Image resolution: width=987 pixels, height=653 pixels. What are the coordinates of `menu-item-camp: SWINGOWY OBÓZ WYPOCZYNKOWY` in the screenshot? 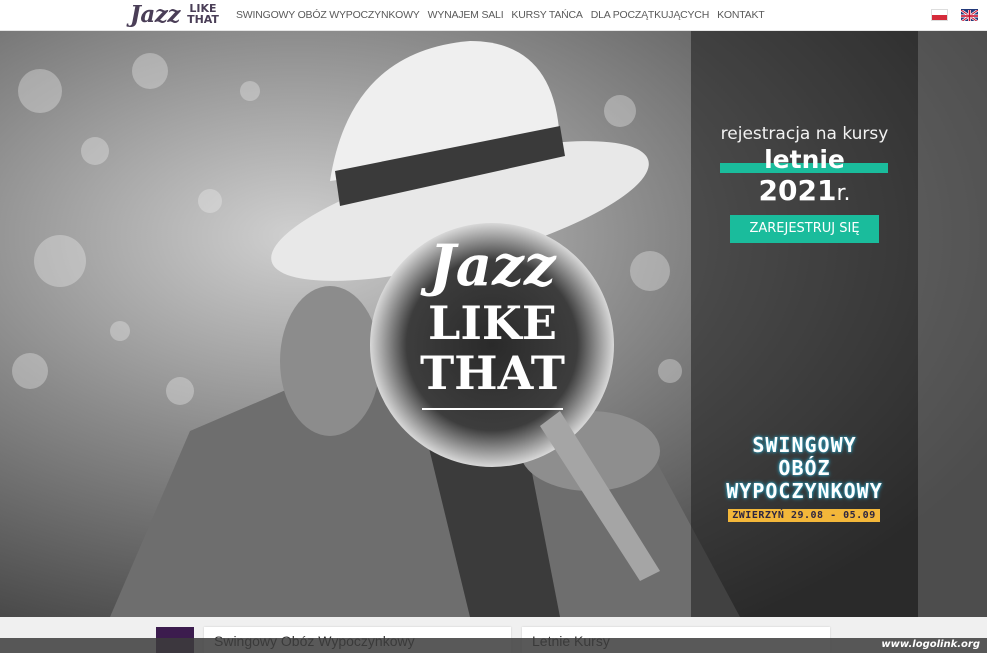 It's located at (328, 15).